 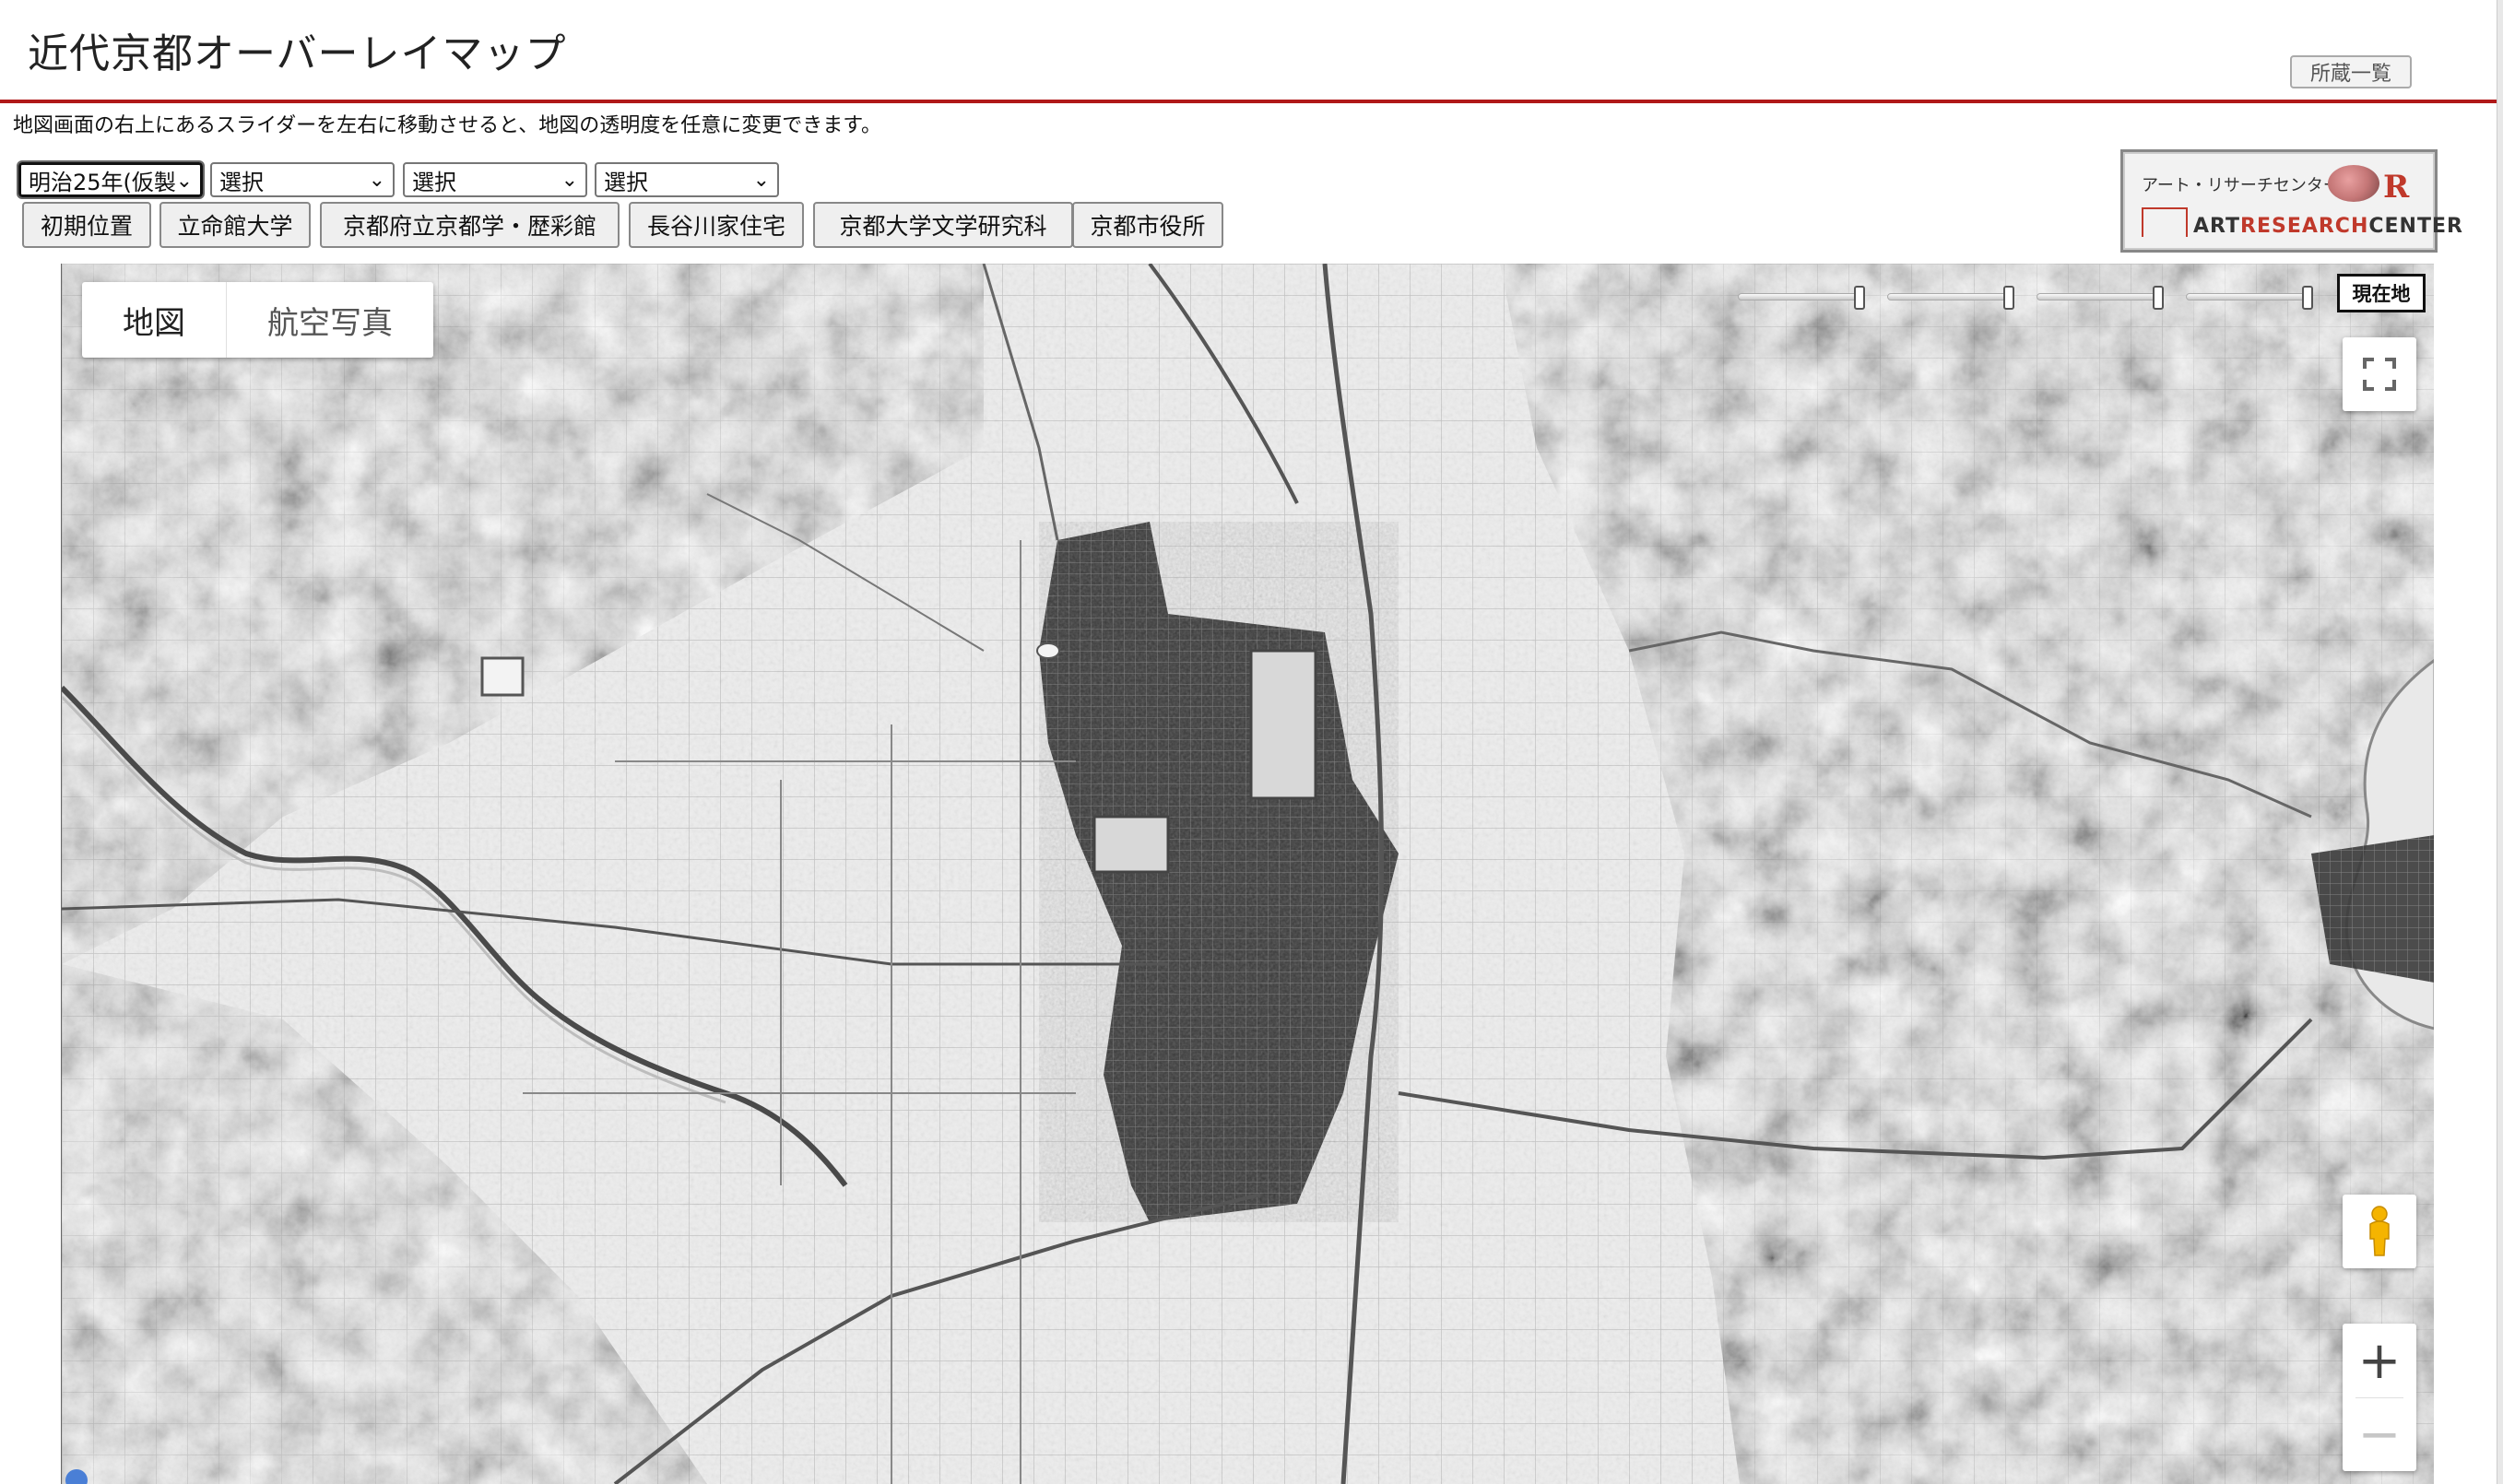 What do you see at coordinates (1147, 225) in the screenshot?
I see `kyoto-city-hall-button: 京都市役所` at bounding box center [1147, 225].